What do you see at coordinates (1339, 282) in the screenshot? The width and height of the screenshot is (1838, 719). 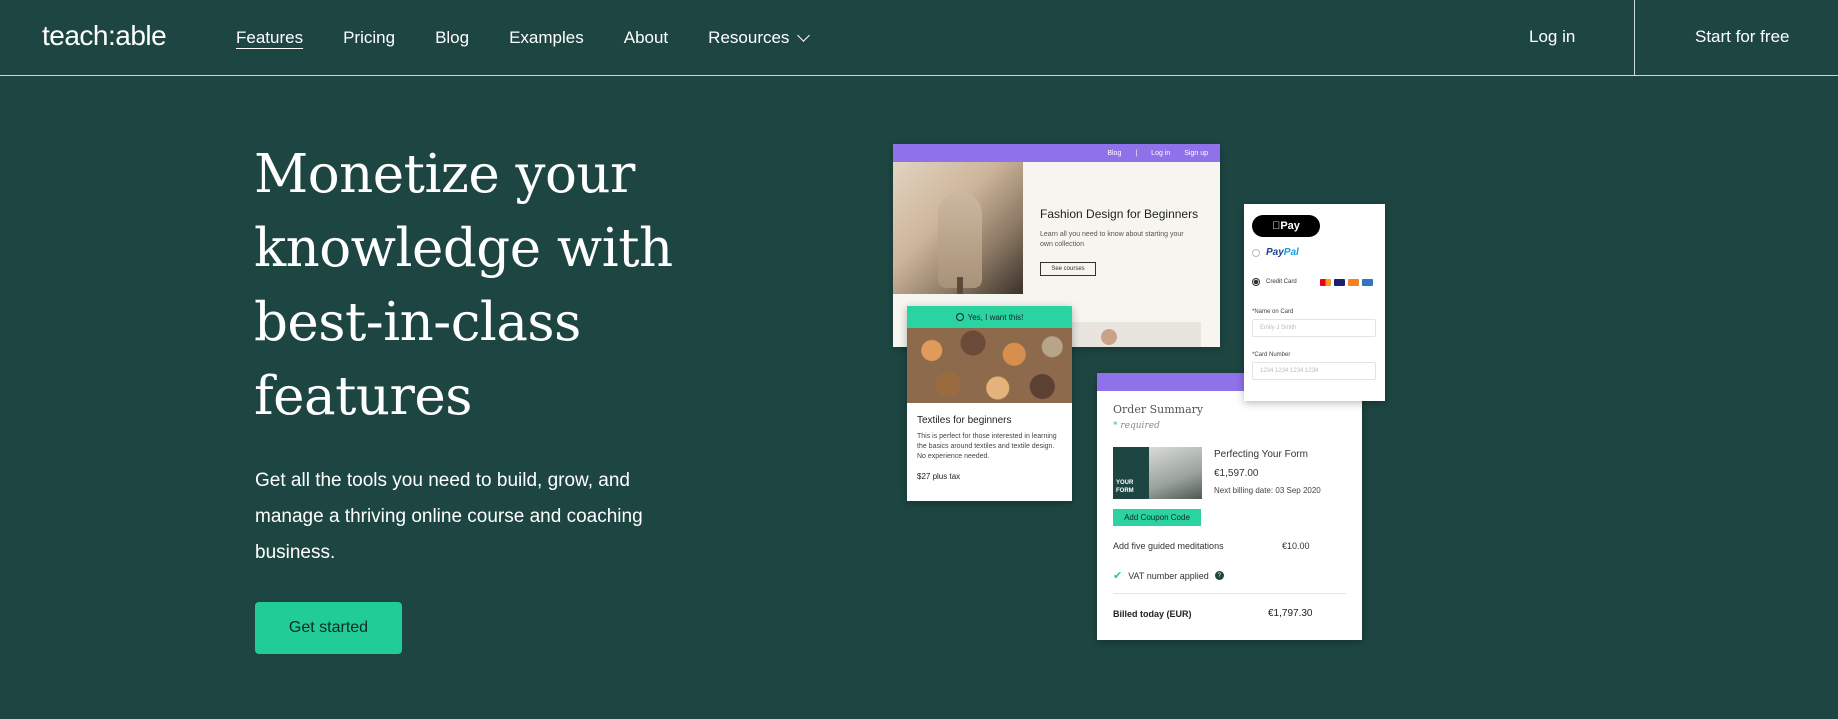 I see `visa-icon` at bounding box center [1339, 282].